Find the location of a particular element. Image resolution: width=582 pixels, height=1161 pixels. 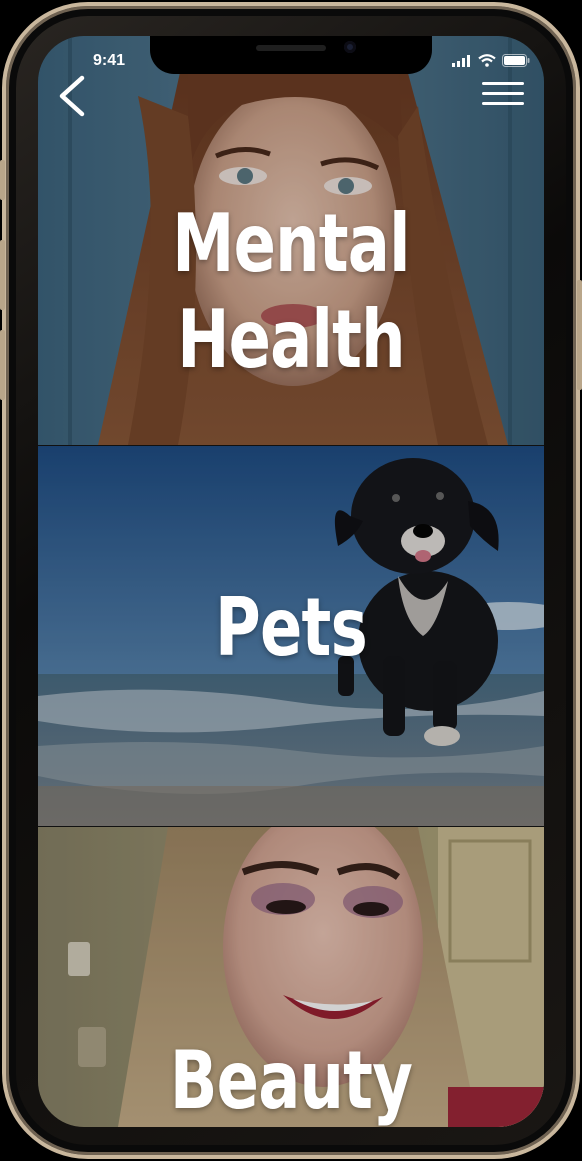

signal-bars-icon is located at coordinates (462, 61).